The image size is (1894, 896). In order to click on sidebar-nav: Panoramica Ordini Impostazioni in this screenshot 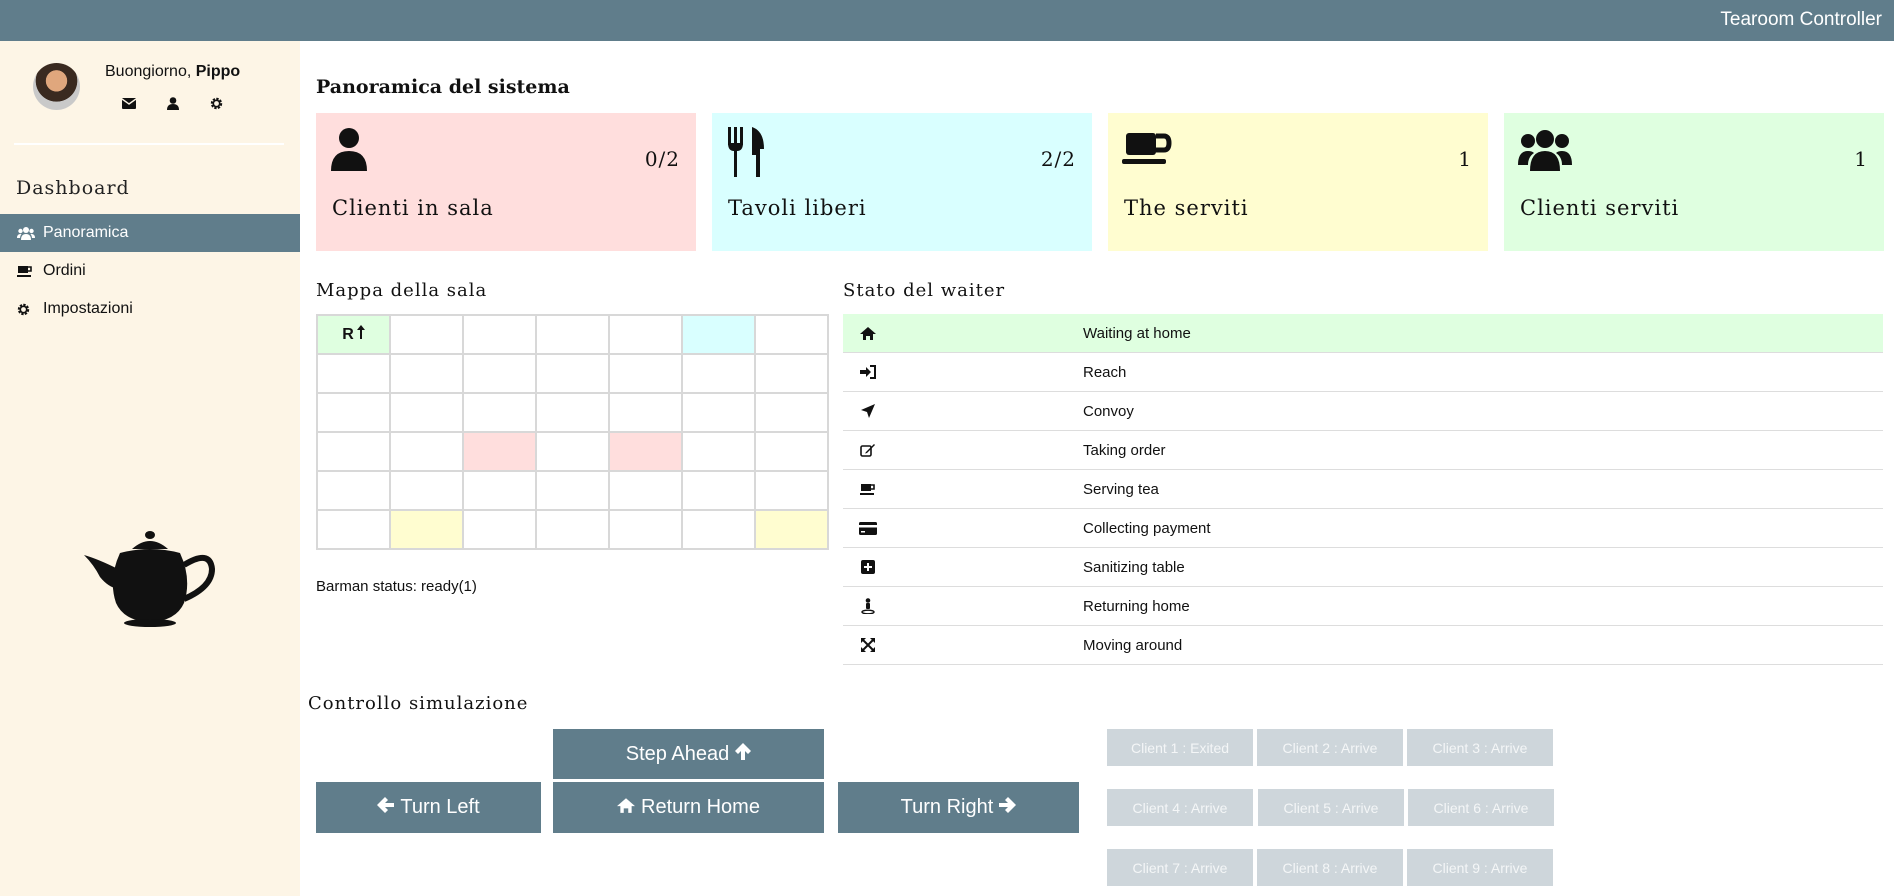, I will do `click(150, 271)`.